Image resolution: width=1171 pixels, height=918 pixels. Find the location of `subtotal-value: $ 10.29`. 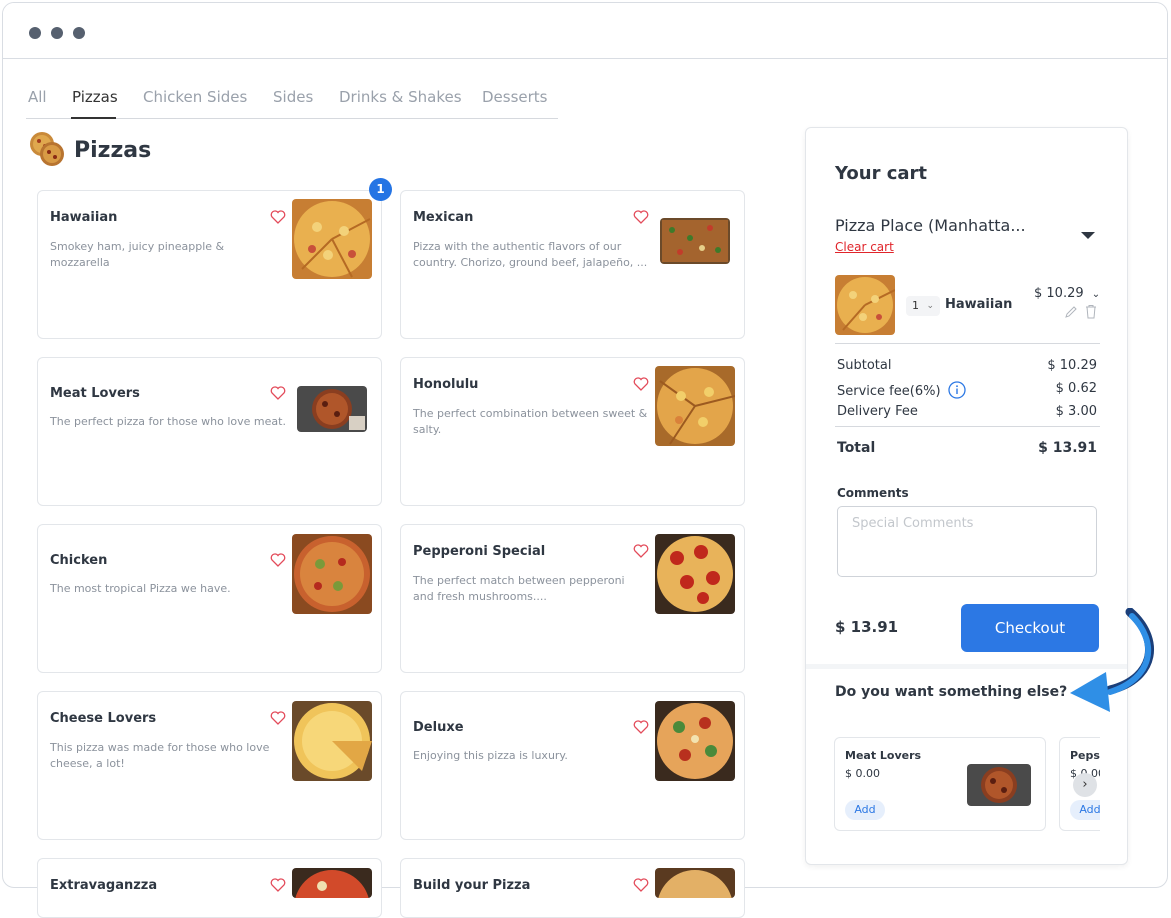

subtotal-value: $ 10.29 is located at coordinates (1072, 365).